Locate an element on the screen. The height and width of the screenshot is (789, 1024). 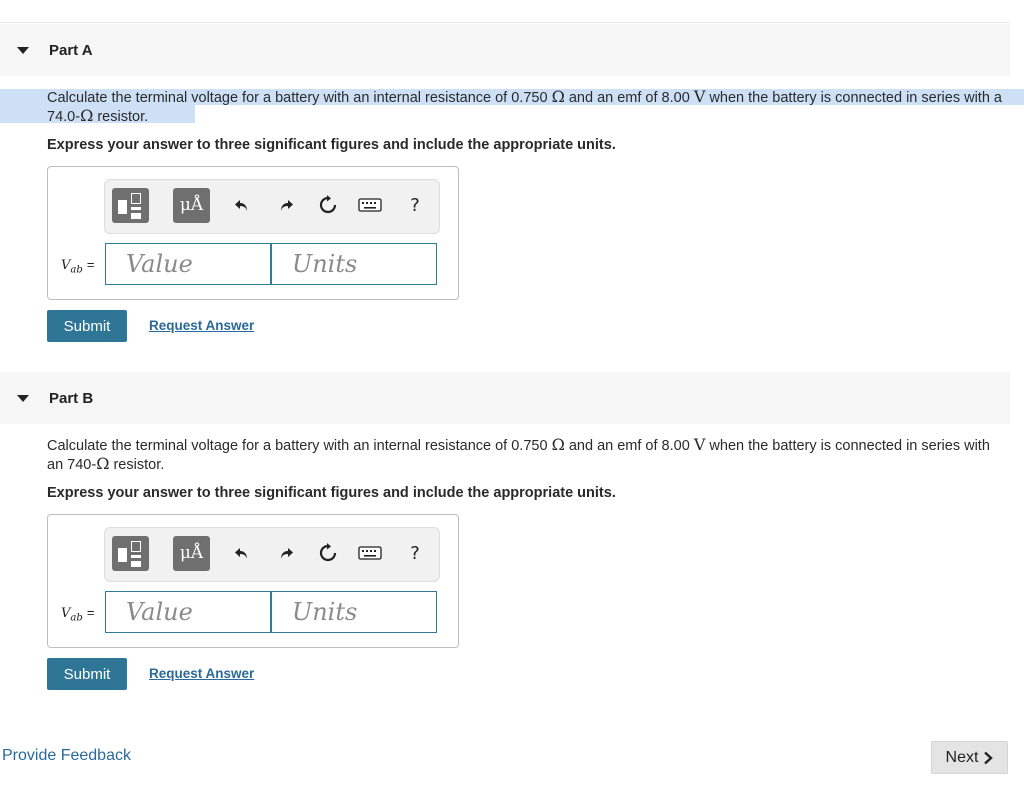
part-a-title: Part A is located at coordinates (71, 50).